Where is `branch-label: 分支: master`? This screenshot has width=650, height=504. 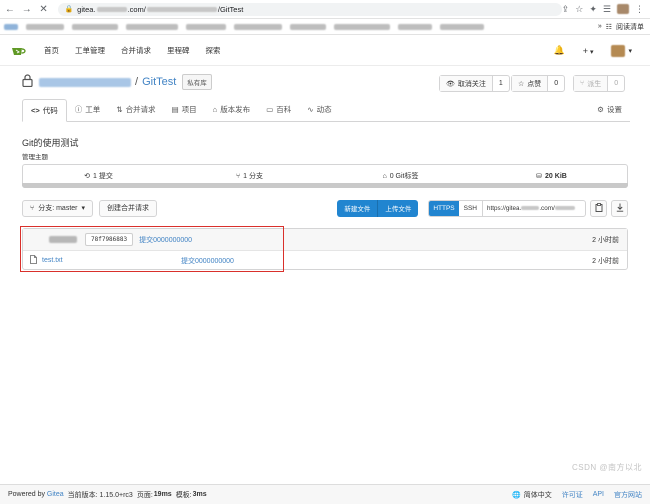 branch-label: 分支: master is located at coordinates (58, 208).